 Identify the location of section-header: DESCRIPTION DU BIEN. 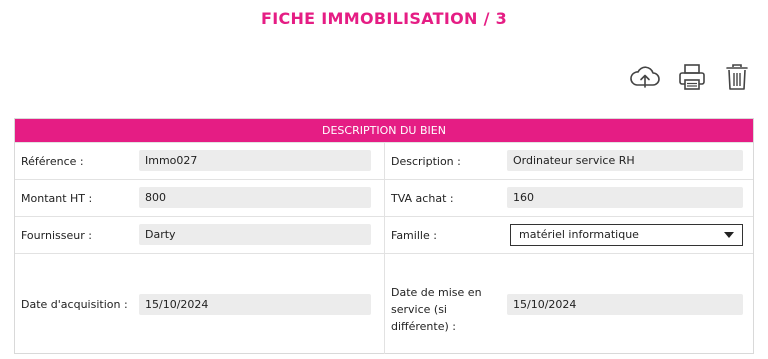
(384, 130).